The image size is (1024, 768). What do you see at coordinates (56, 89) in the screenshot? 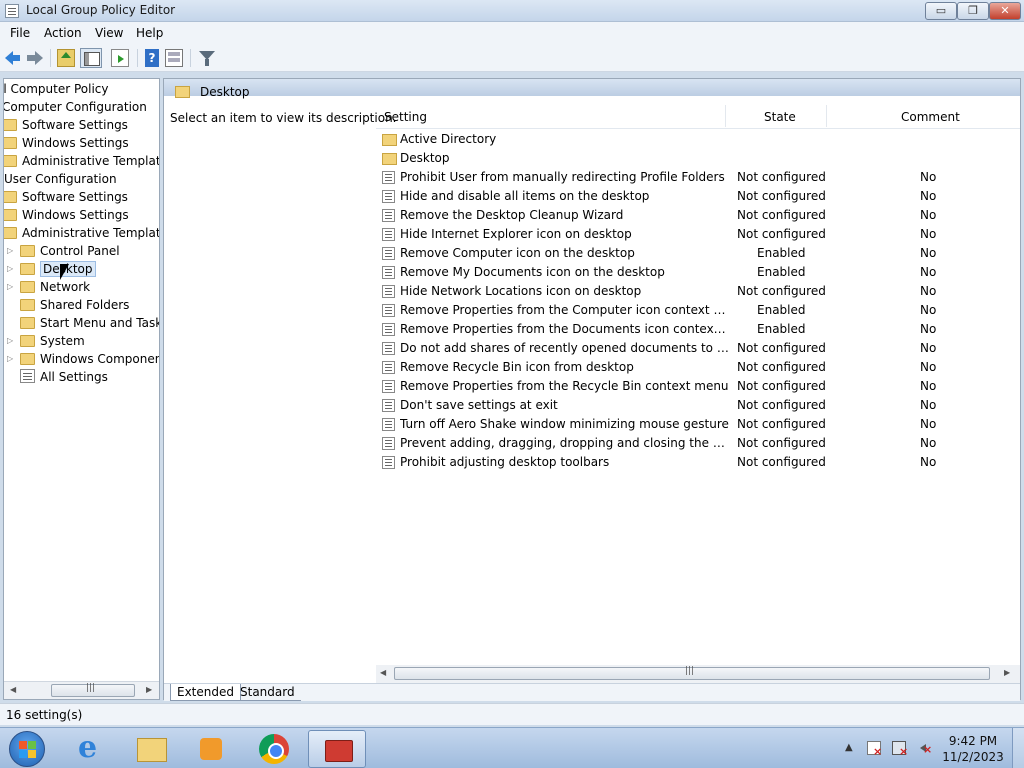
I see `tree-item-local-computer-policy: al Computer Policy` at bounding box center [56, 89].